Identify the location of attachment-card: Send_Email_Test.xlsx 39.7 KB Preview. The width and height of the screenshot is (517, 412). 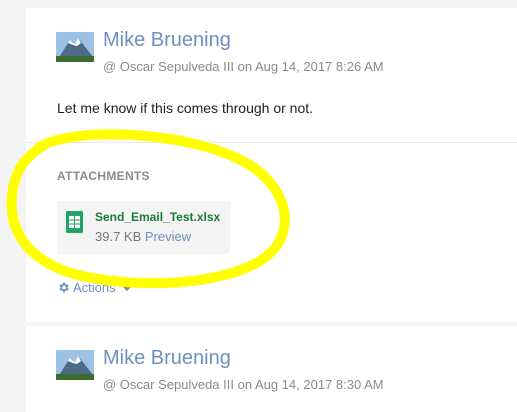
(143, 227).